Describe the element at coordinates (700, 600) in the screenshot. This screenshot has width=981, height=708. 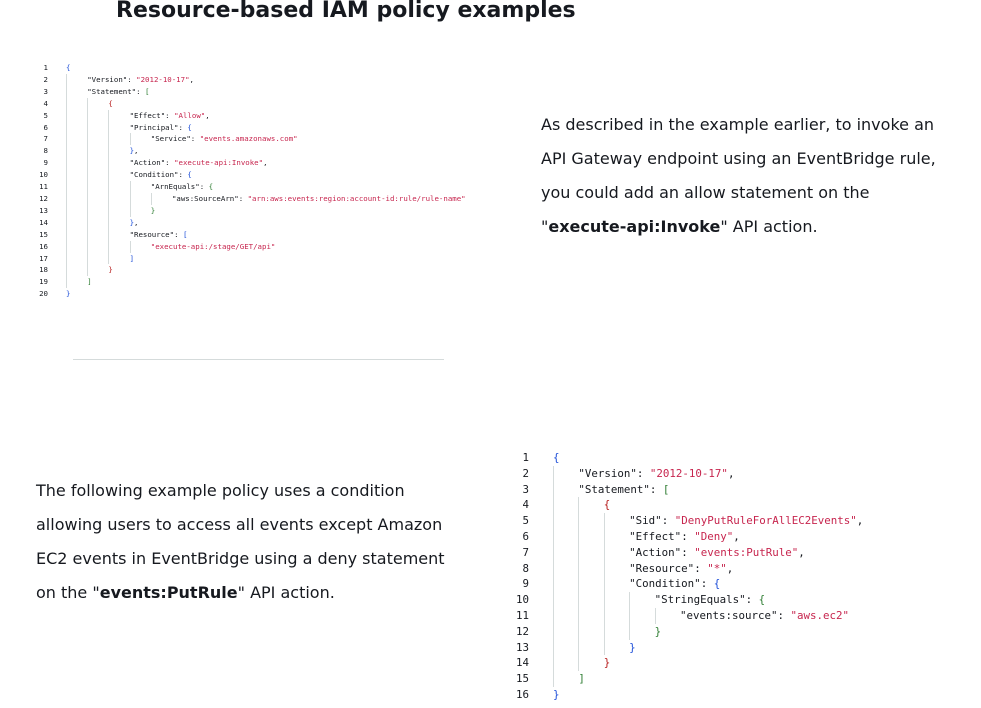
I see `code-token: "StringEquals"` at that location.